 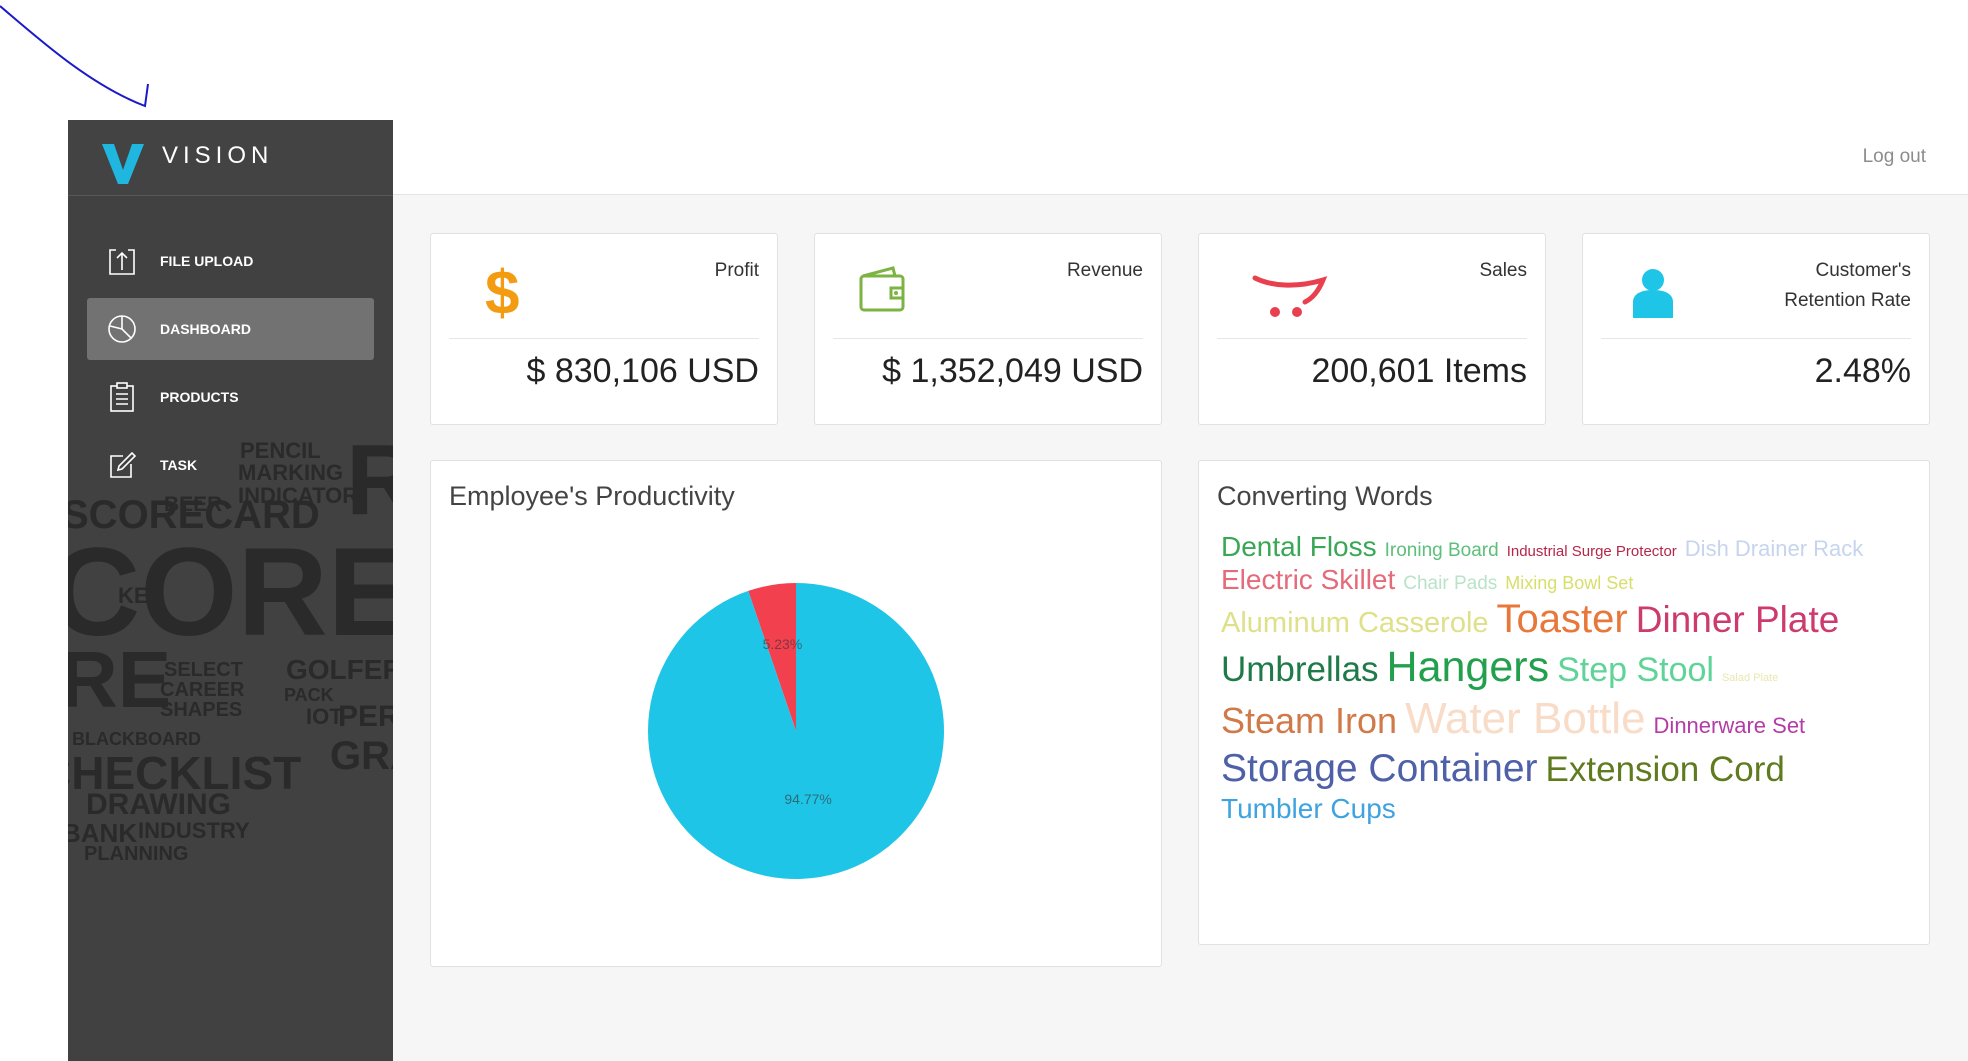 What do you see at coordinates (1379, 768) in the screenshot?
I see `word-cloud-word: Storage Container` at bounding box center [1379, 768].